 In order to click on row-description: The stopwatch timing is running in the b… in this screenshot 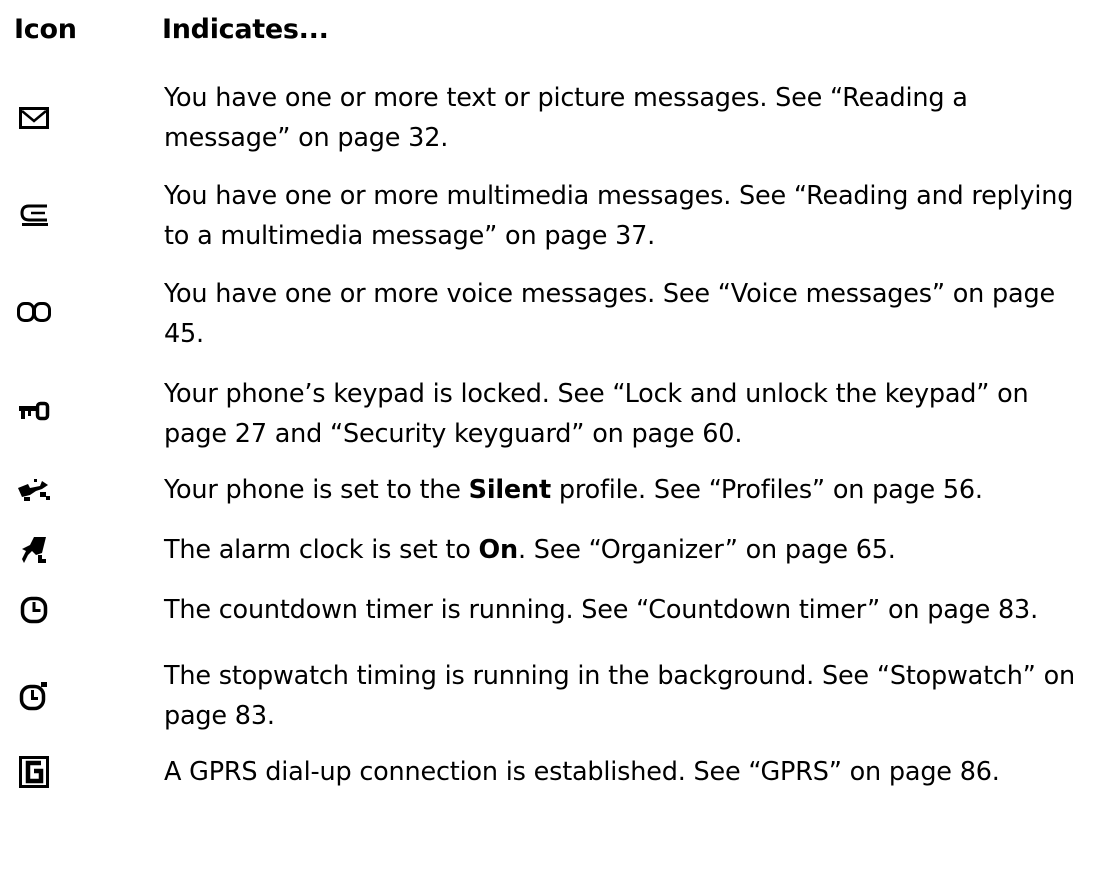, I will do `click(619, 696)`.